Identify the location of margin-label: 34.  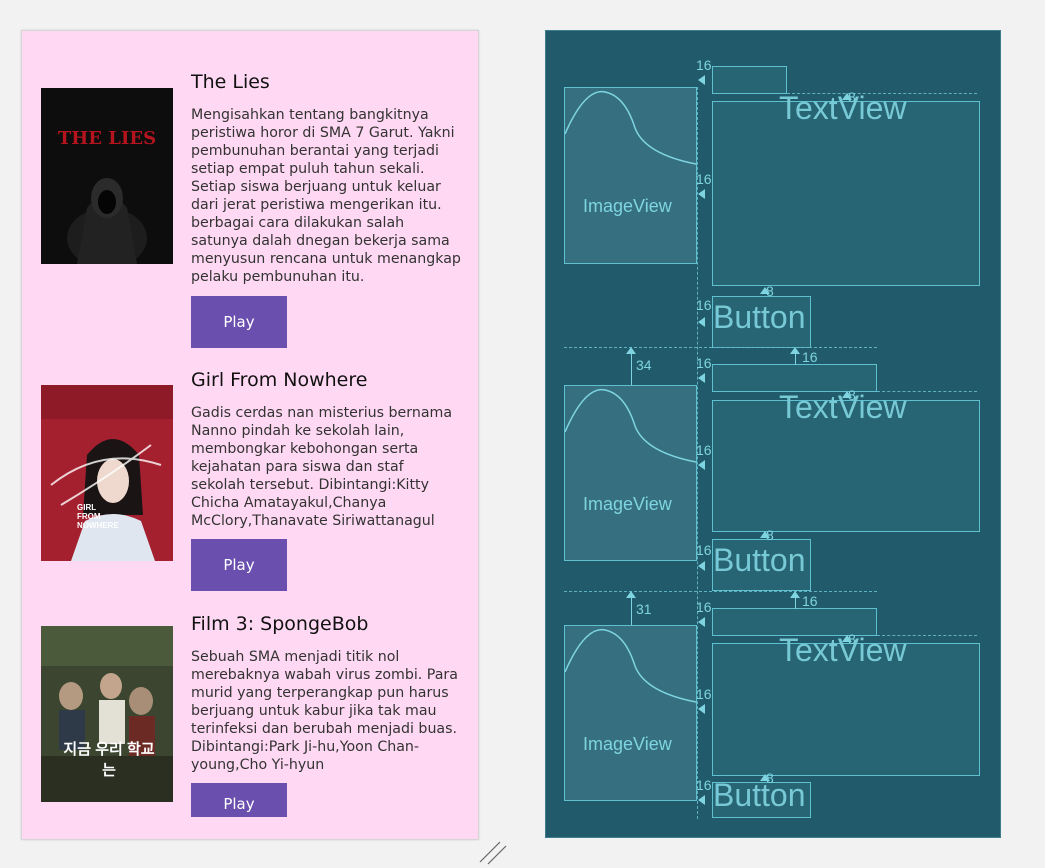
(644, 365).